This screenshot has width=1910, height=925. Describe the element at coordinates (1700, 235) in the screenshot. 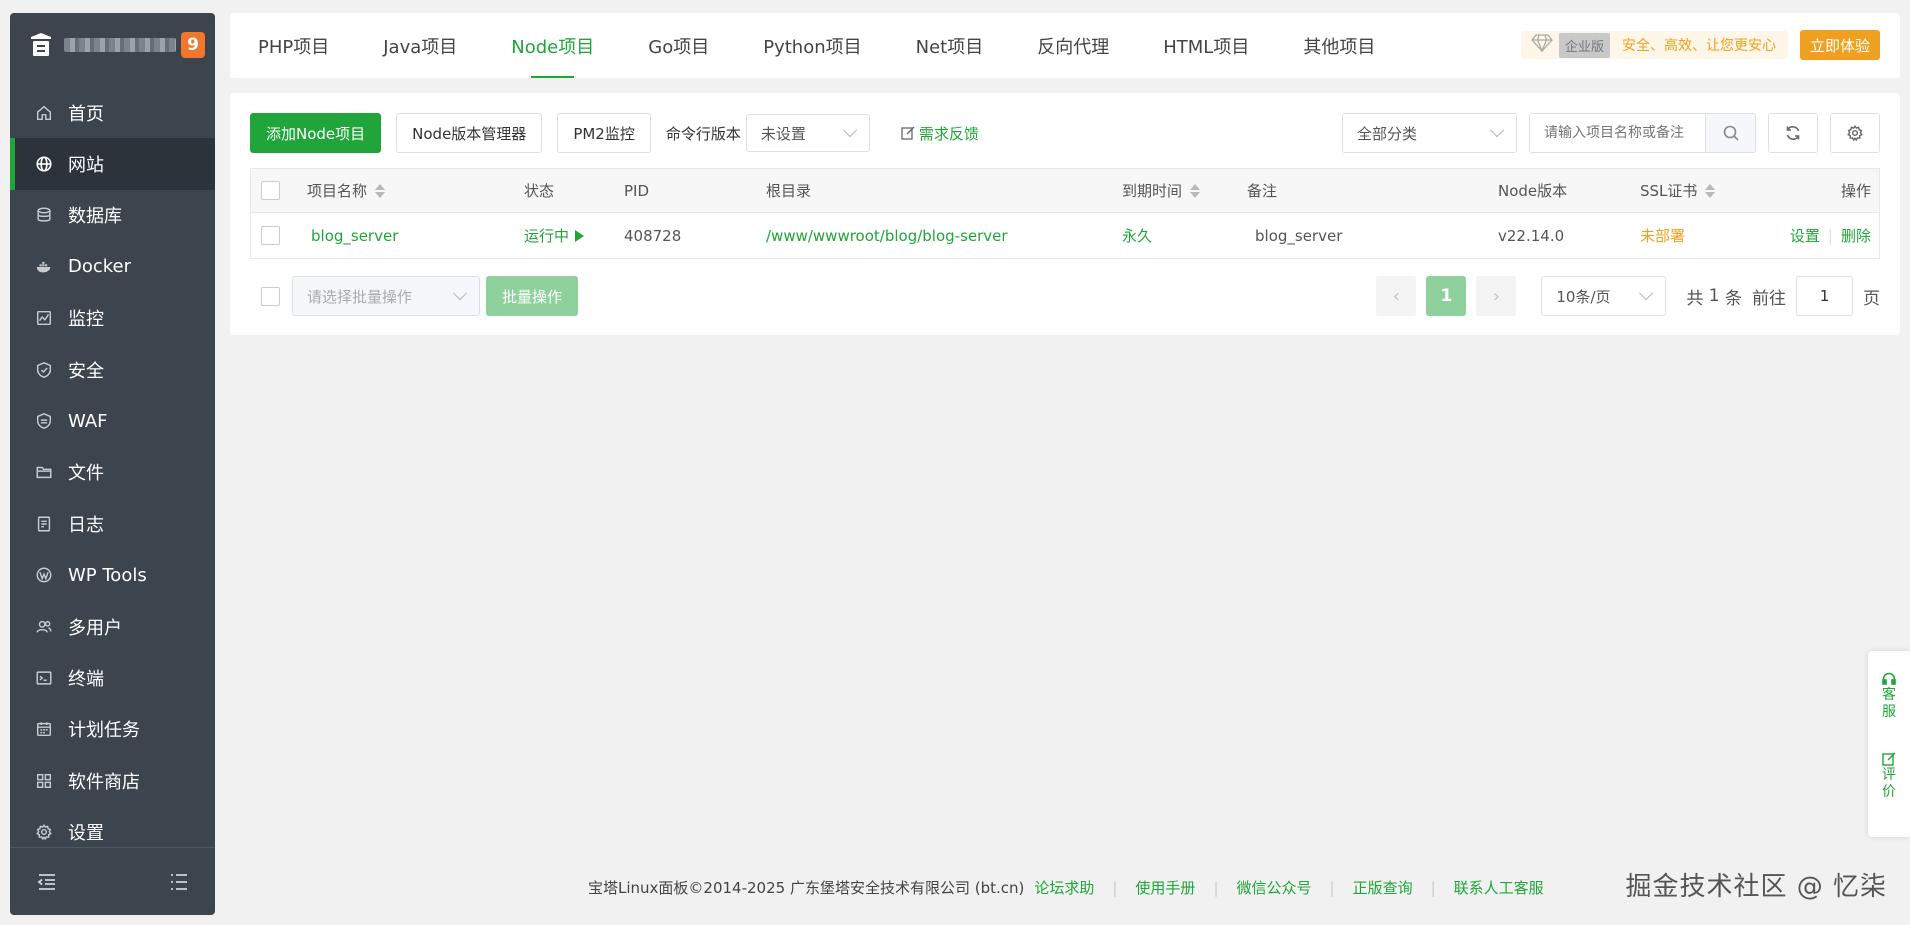

I see `cell-ssl: 未部署` at that location.